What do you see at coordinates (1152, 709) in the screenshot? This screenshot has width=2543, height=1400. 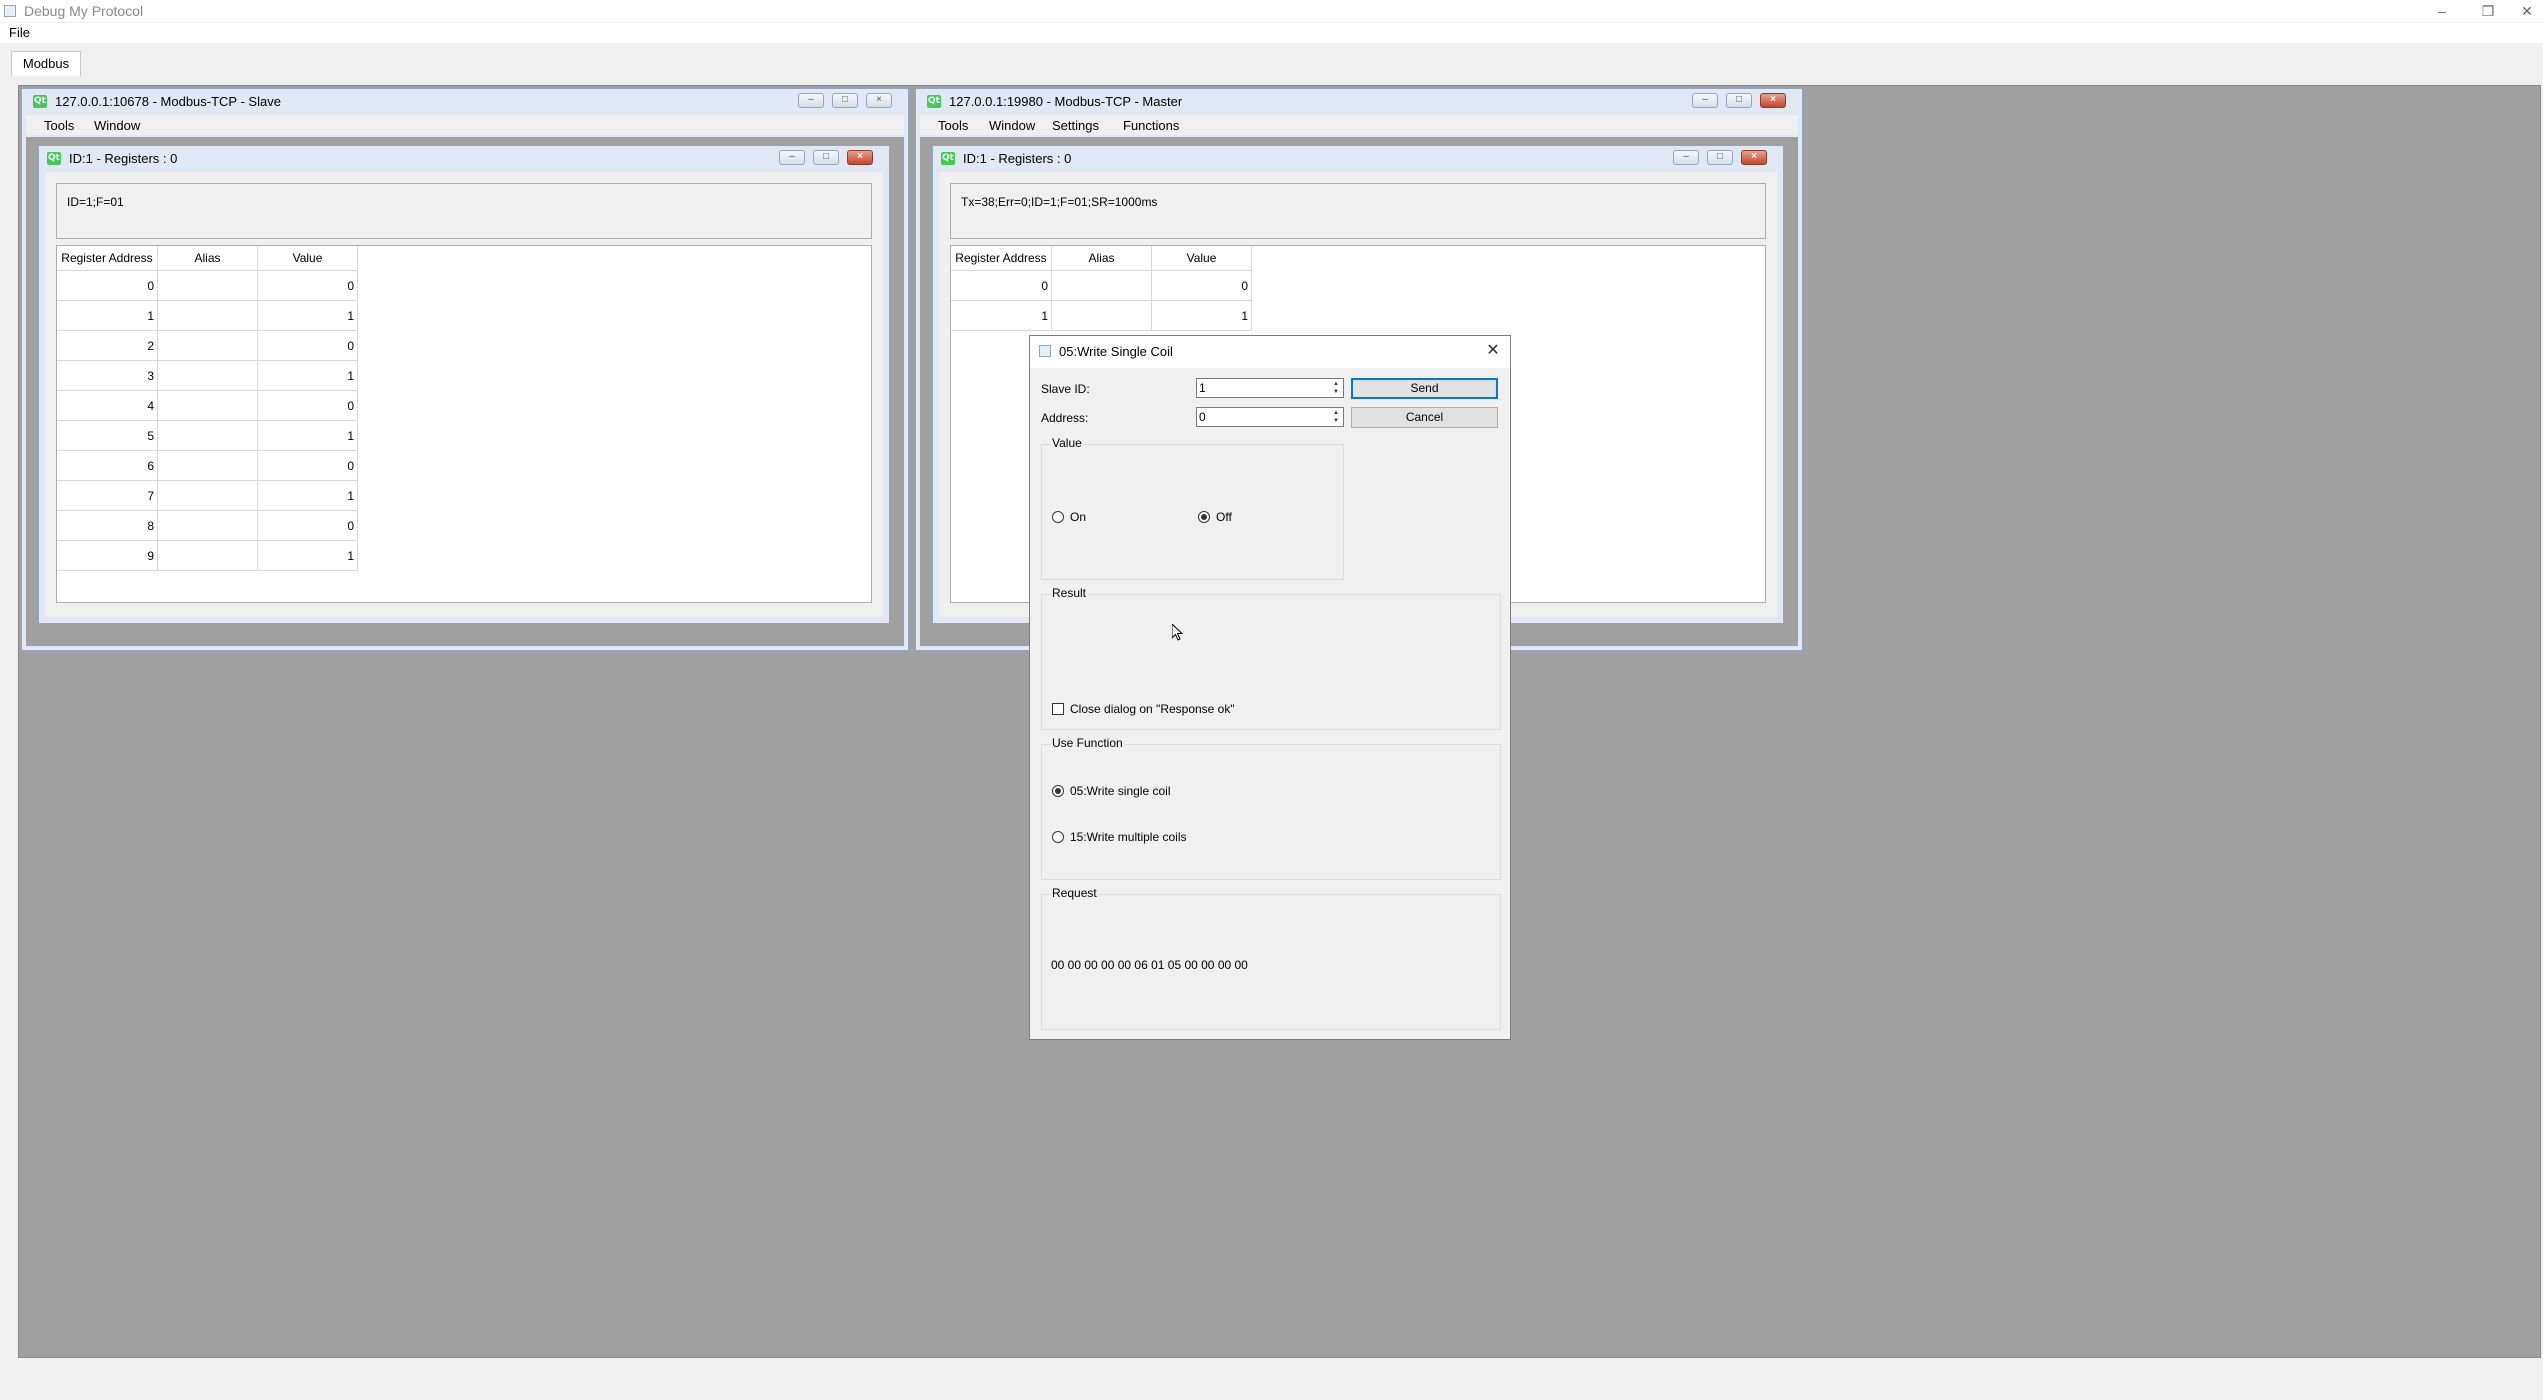 I see `close-on-ok-label: Close dialog on "Response ok"` at bounding box center [1152, 709].